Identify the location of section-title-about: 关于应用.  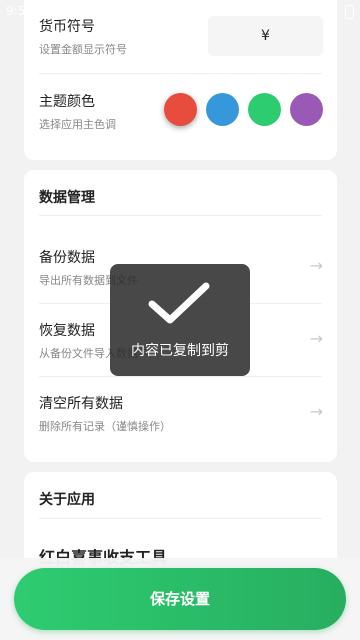
(67, 500).